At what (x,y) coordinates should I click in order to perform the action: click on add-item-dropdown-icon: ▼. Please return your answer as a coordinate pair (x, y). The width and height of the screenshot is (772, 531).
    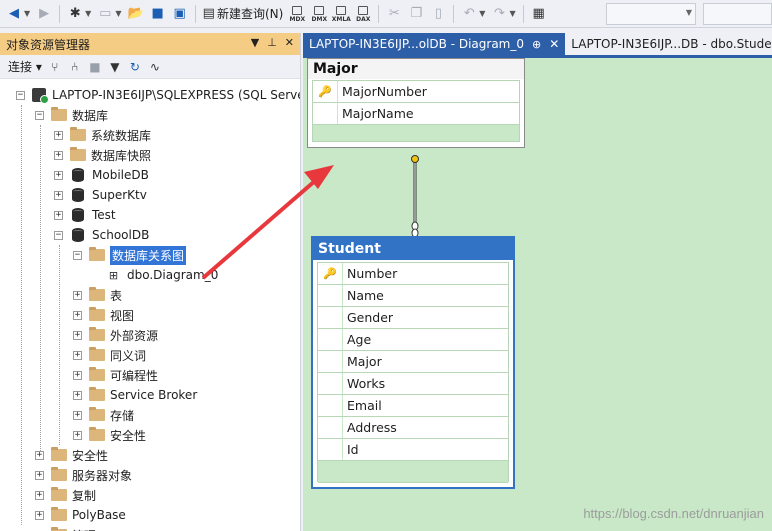
    Looking at the image, I should click on (118, 13).